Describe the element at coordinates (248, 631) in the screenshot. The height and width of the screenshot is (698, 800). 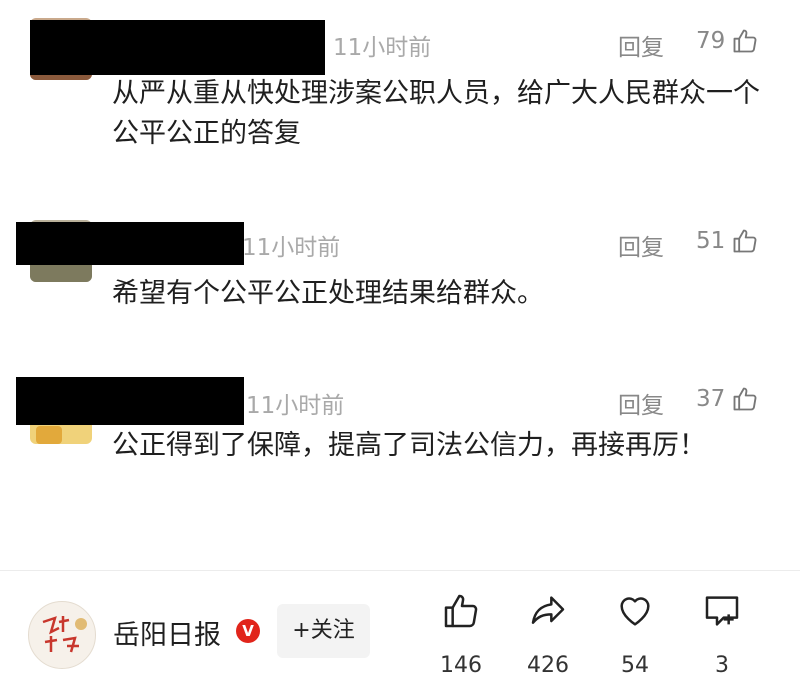
I see `verified-badge: V` at that location.